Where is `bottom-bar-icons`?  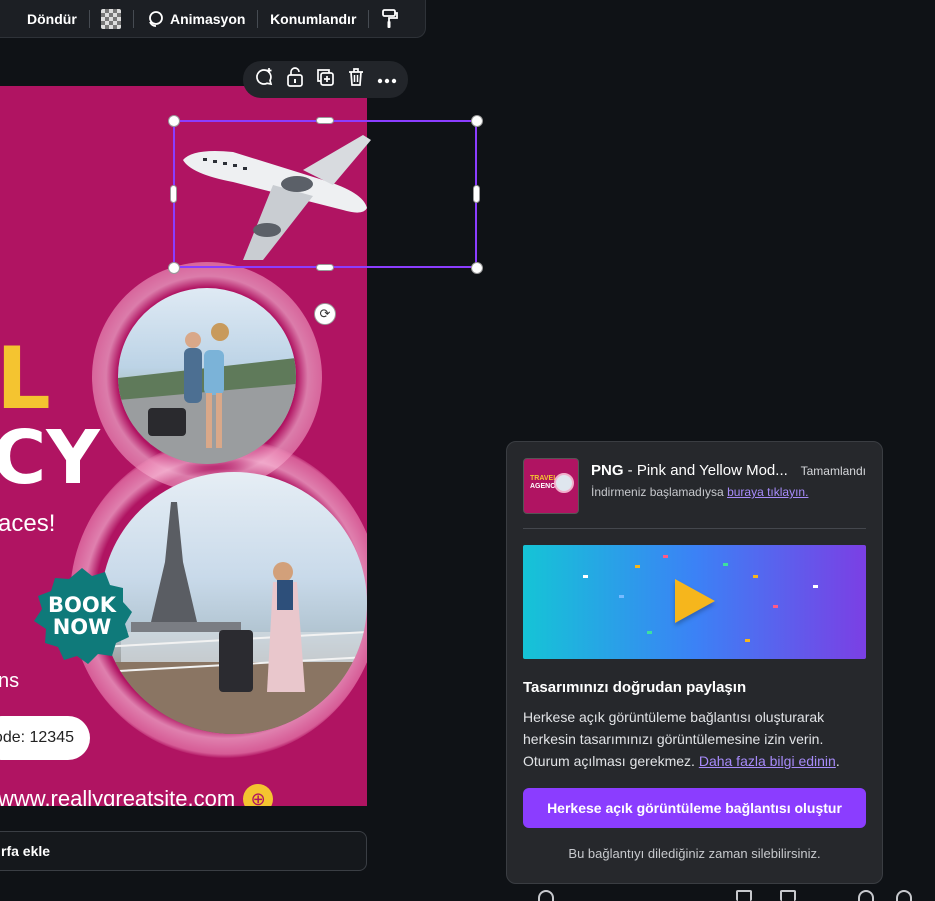 bottom-bar-icons is located at coordinates (730, 895).